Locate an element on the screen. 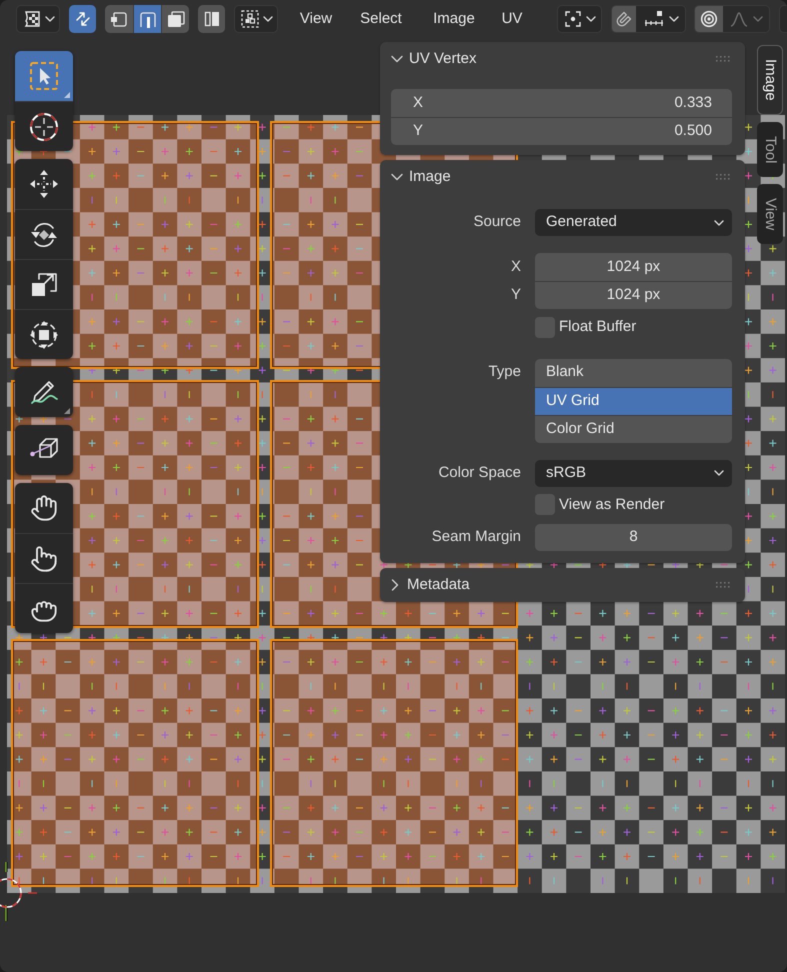  falloff-dropdown is located at coordinates (746, 19).